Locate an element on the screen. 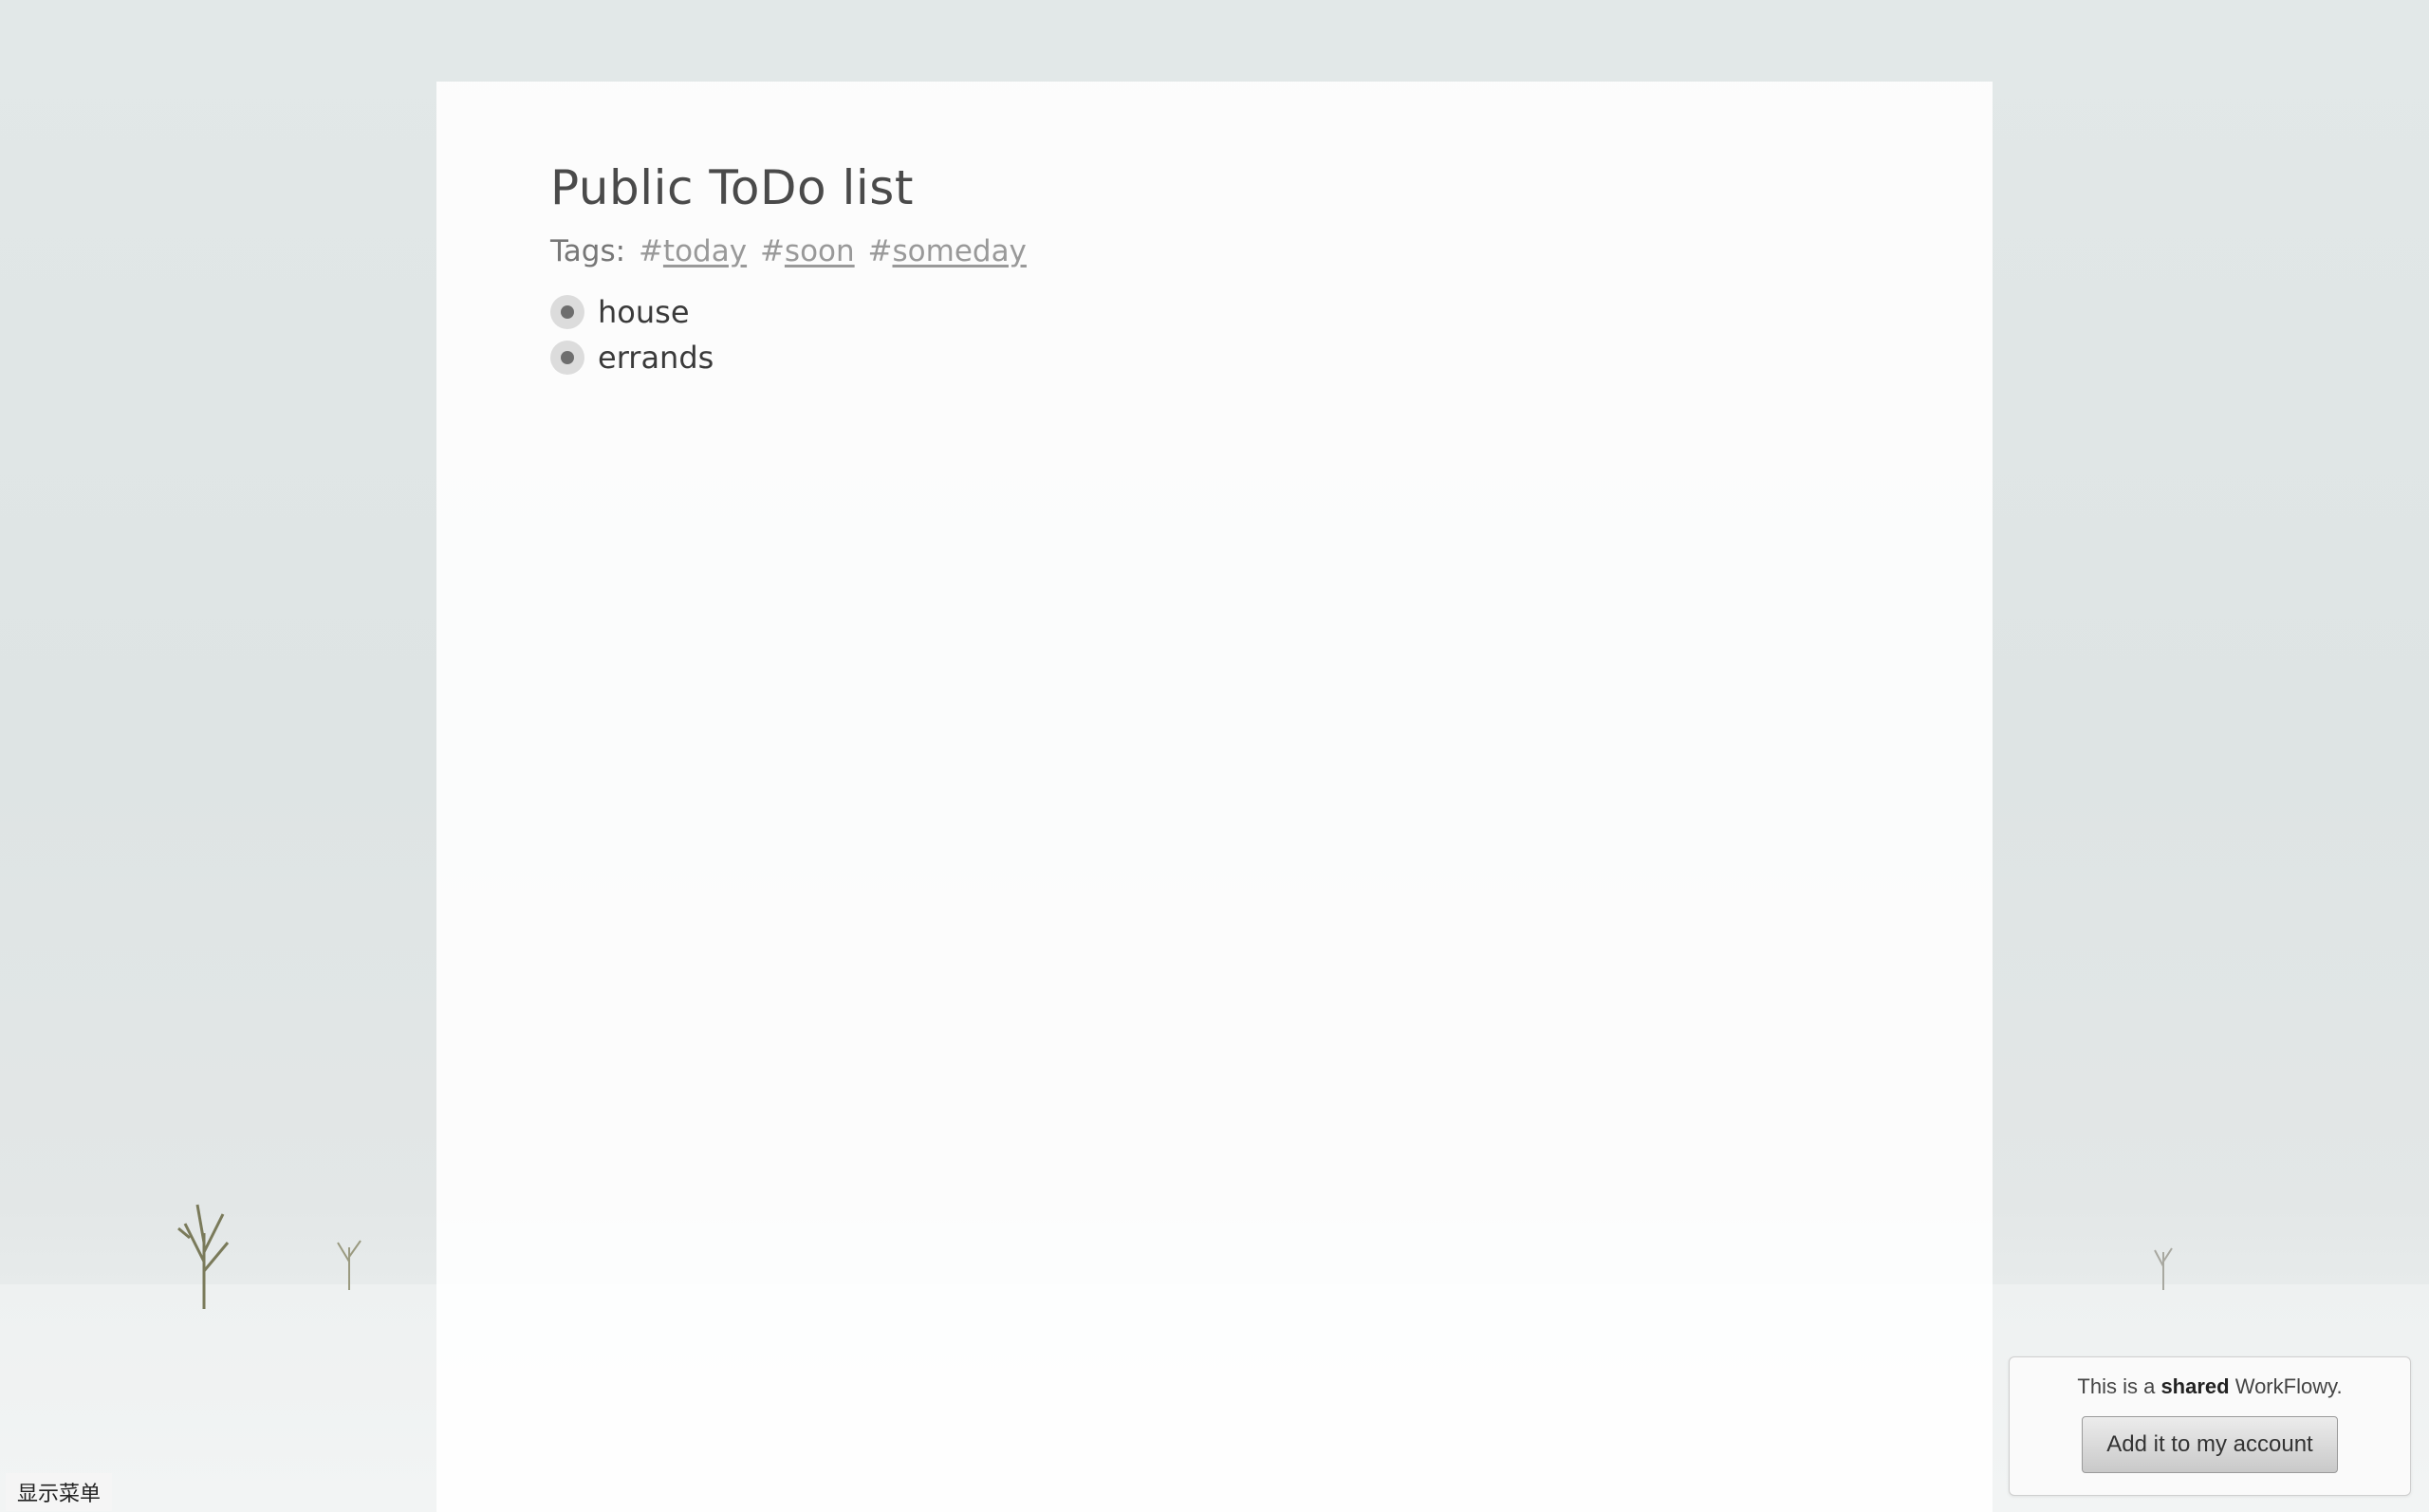 The image size is (2429, 1512). tags-label: Tags: is located at coordinates (588, 251).